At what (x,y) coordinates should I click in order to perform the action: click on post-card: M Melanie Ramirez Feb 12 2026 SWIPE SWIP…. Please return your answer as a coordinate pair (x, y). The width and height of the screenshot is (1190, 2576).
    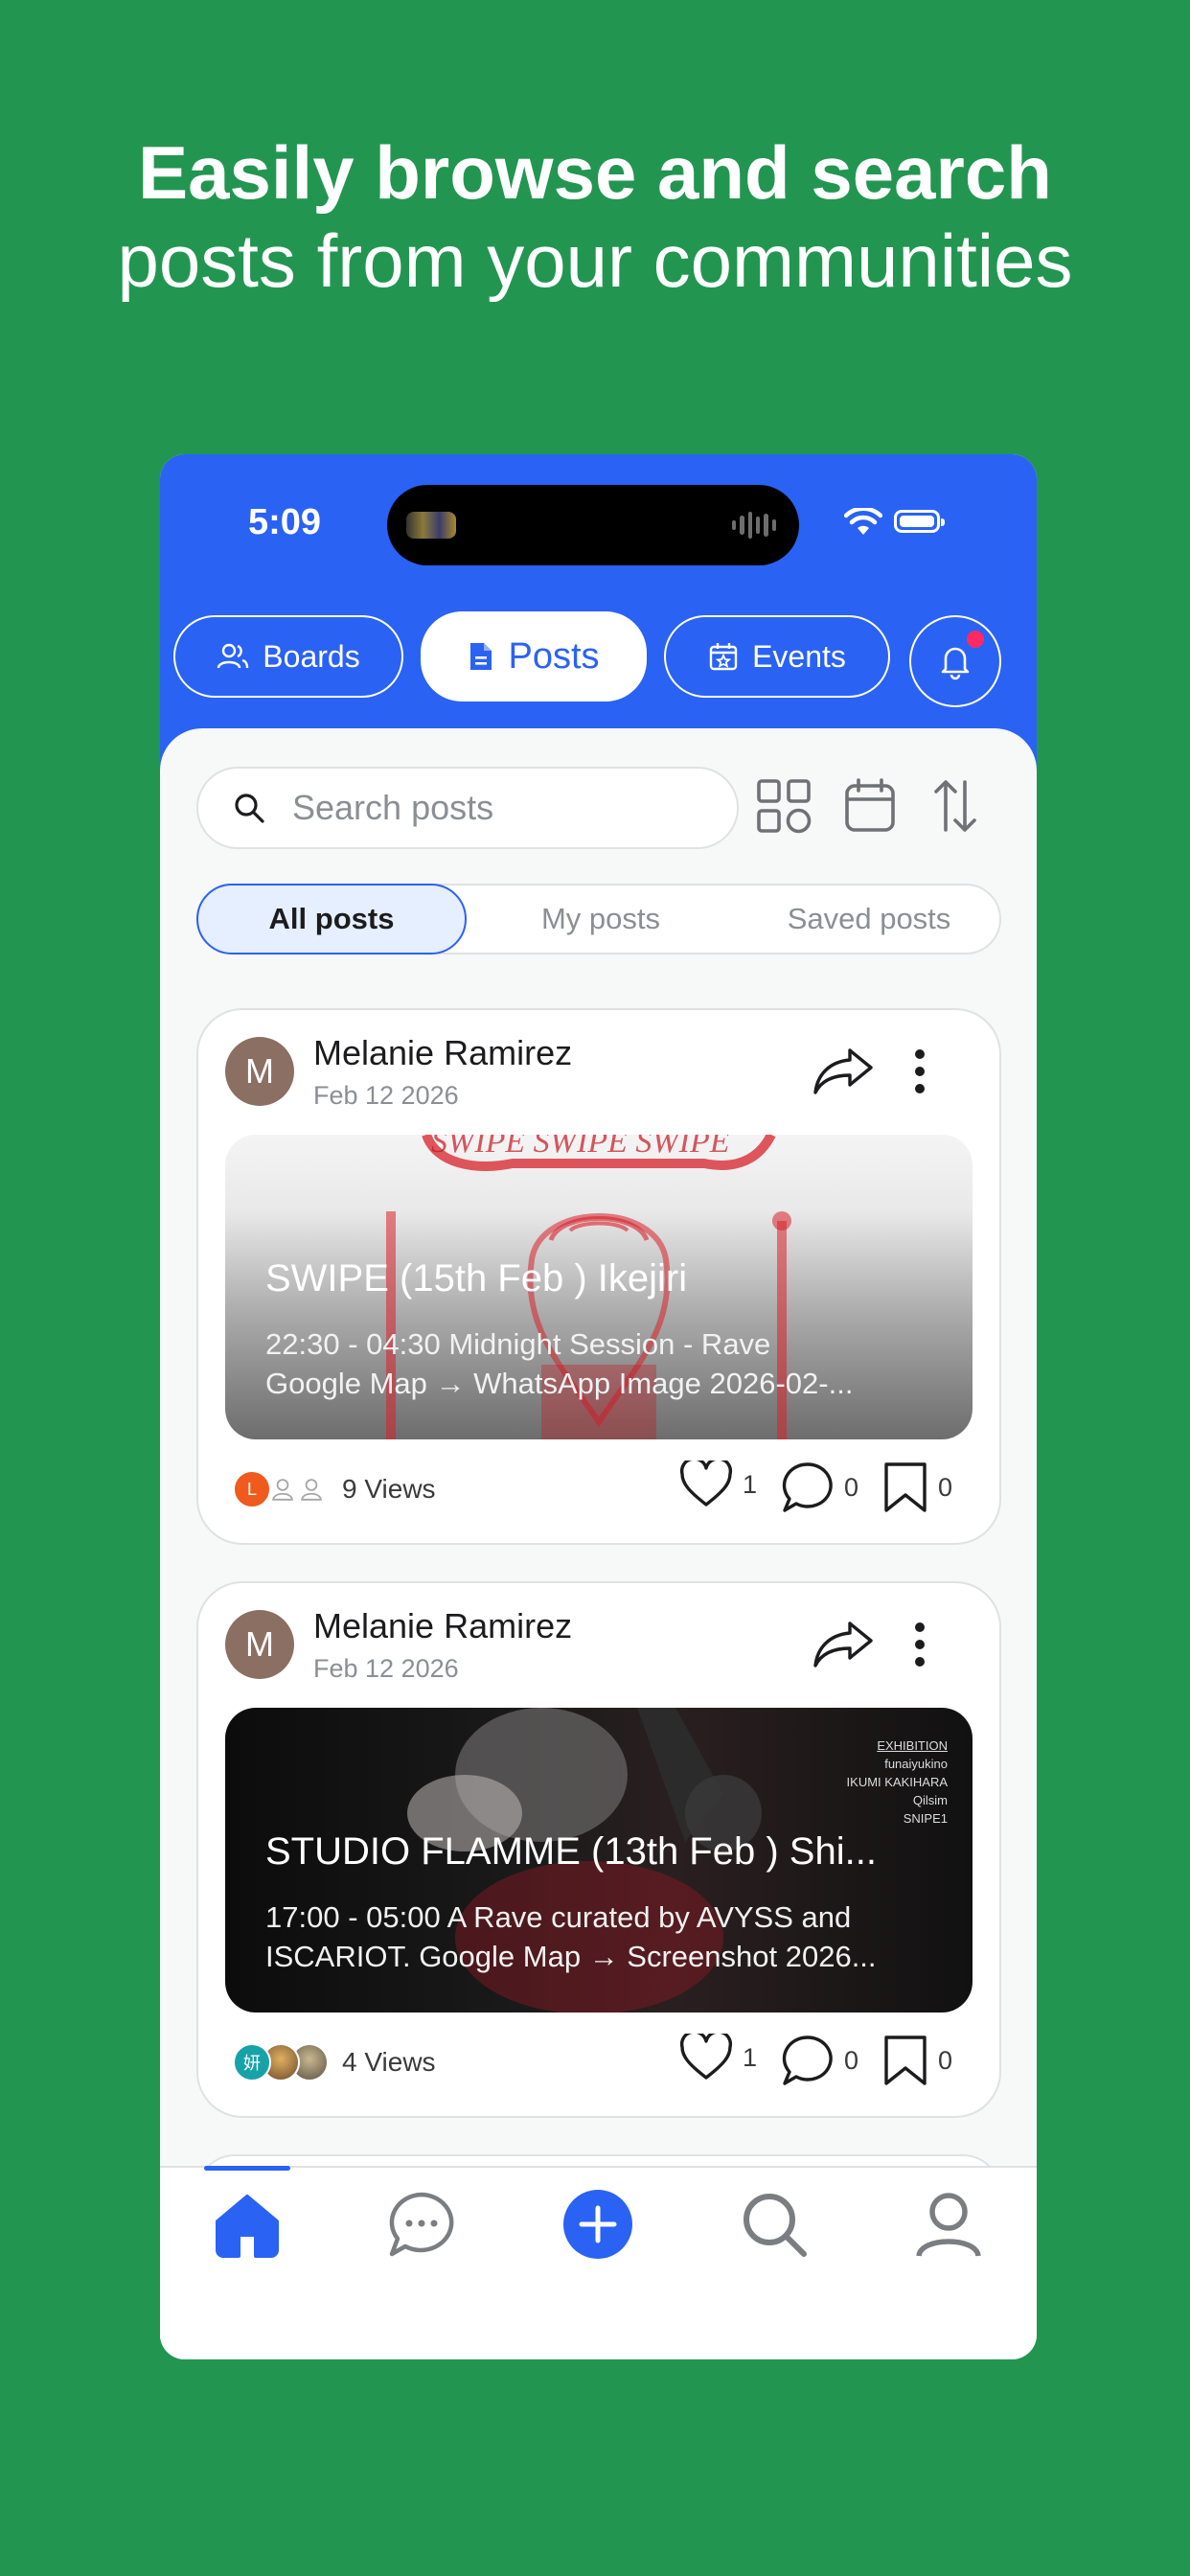
    Looking at the image, I should click on (599, 1276).